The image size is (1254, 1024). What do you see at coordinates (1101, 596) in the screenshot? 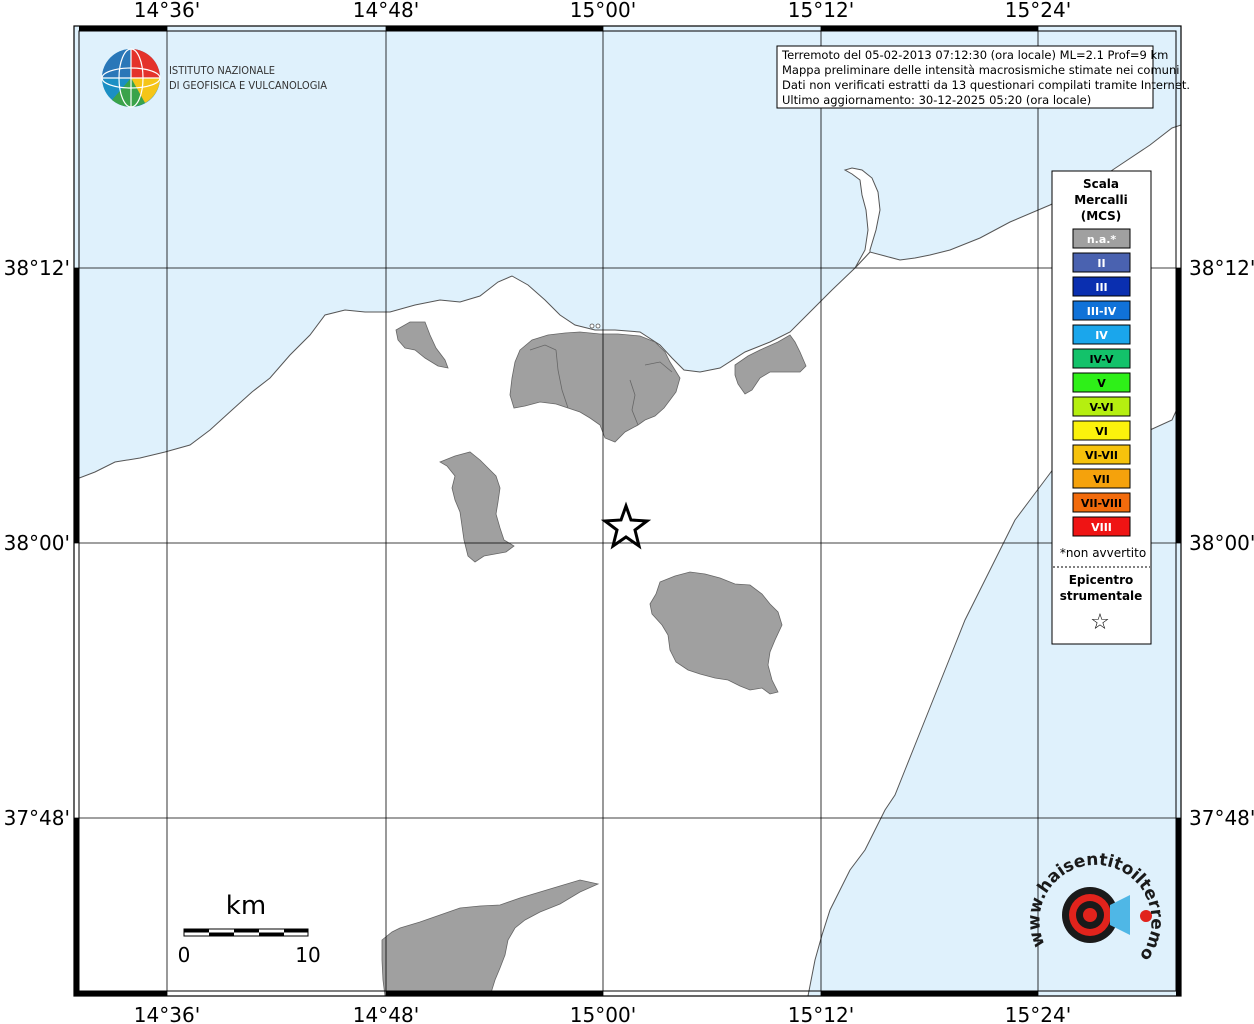
I see `epicenter-label-2: strumentale` at bounding box center [1101, 596].